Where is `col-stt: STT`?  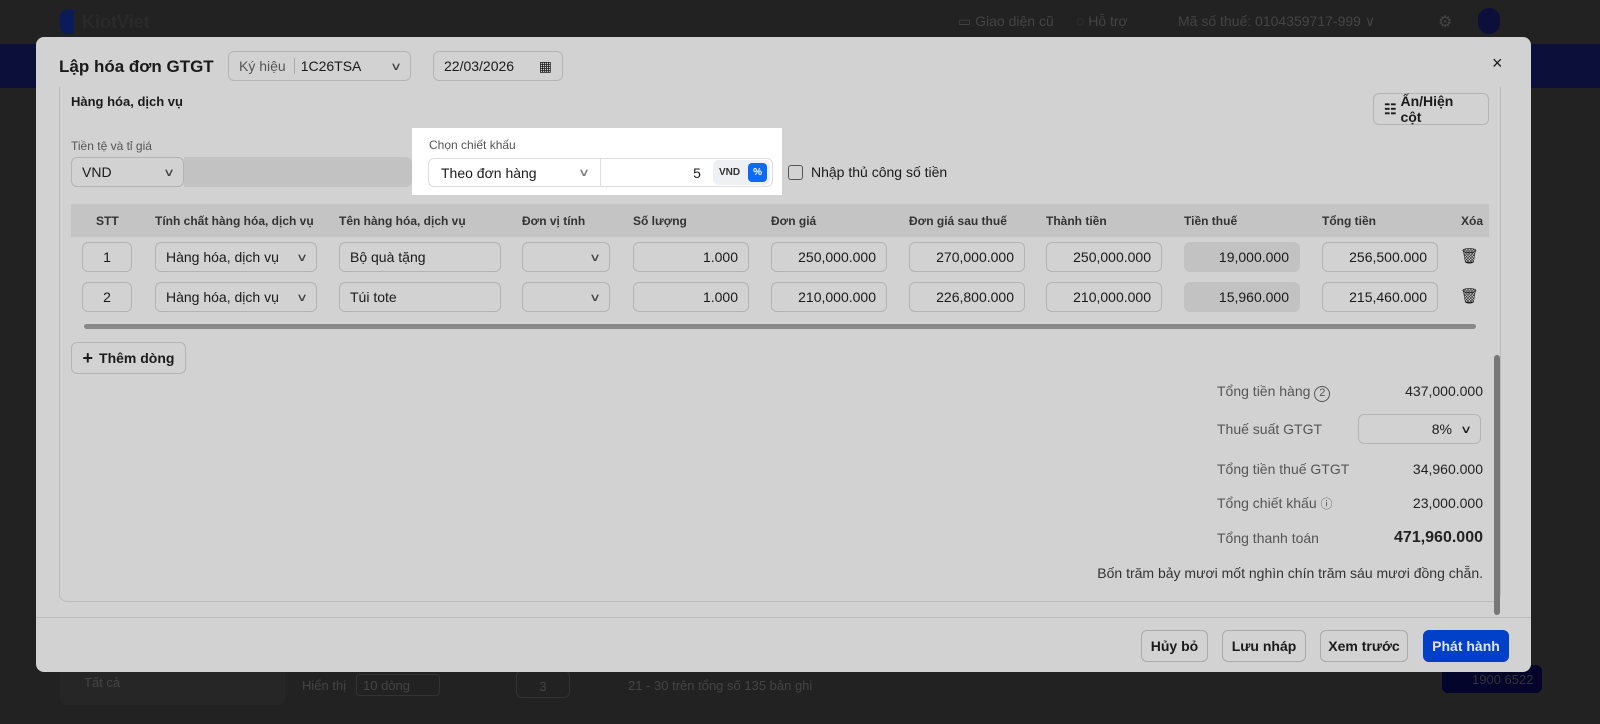 col-stt: STT is located at coordinates (107, 221).